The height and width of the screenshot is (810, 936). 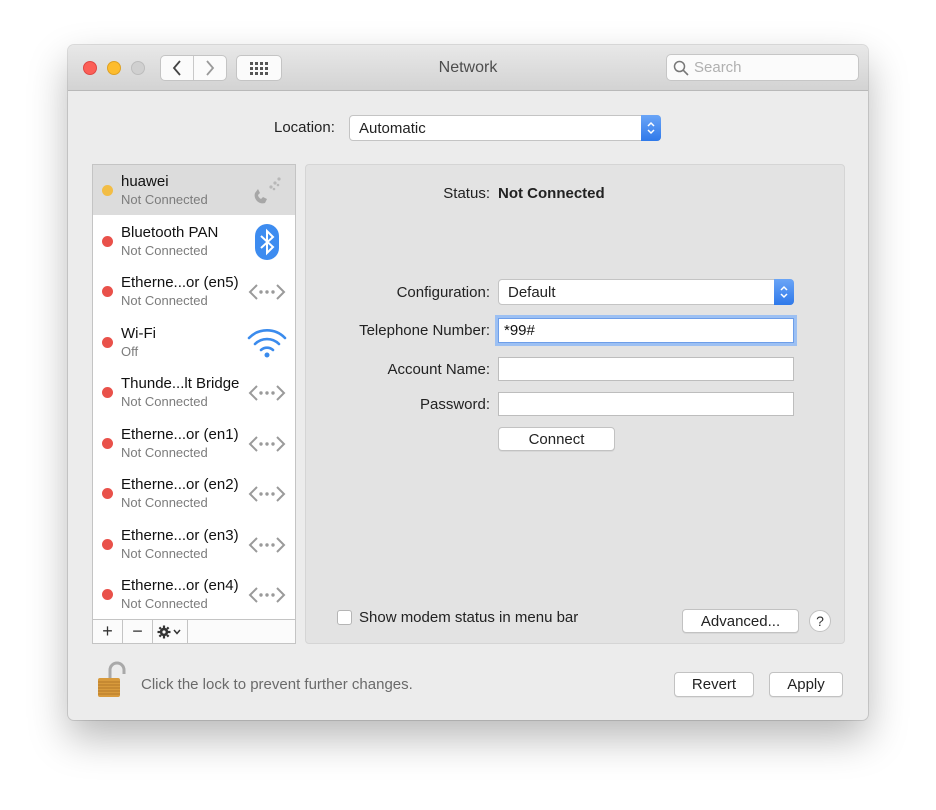 I want to click on password-field, so click(x=646, y=404).